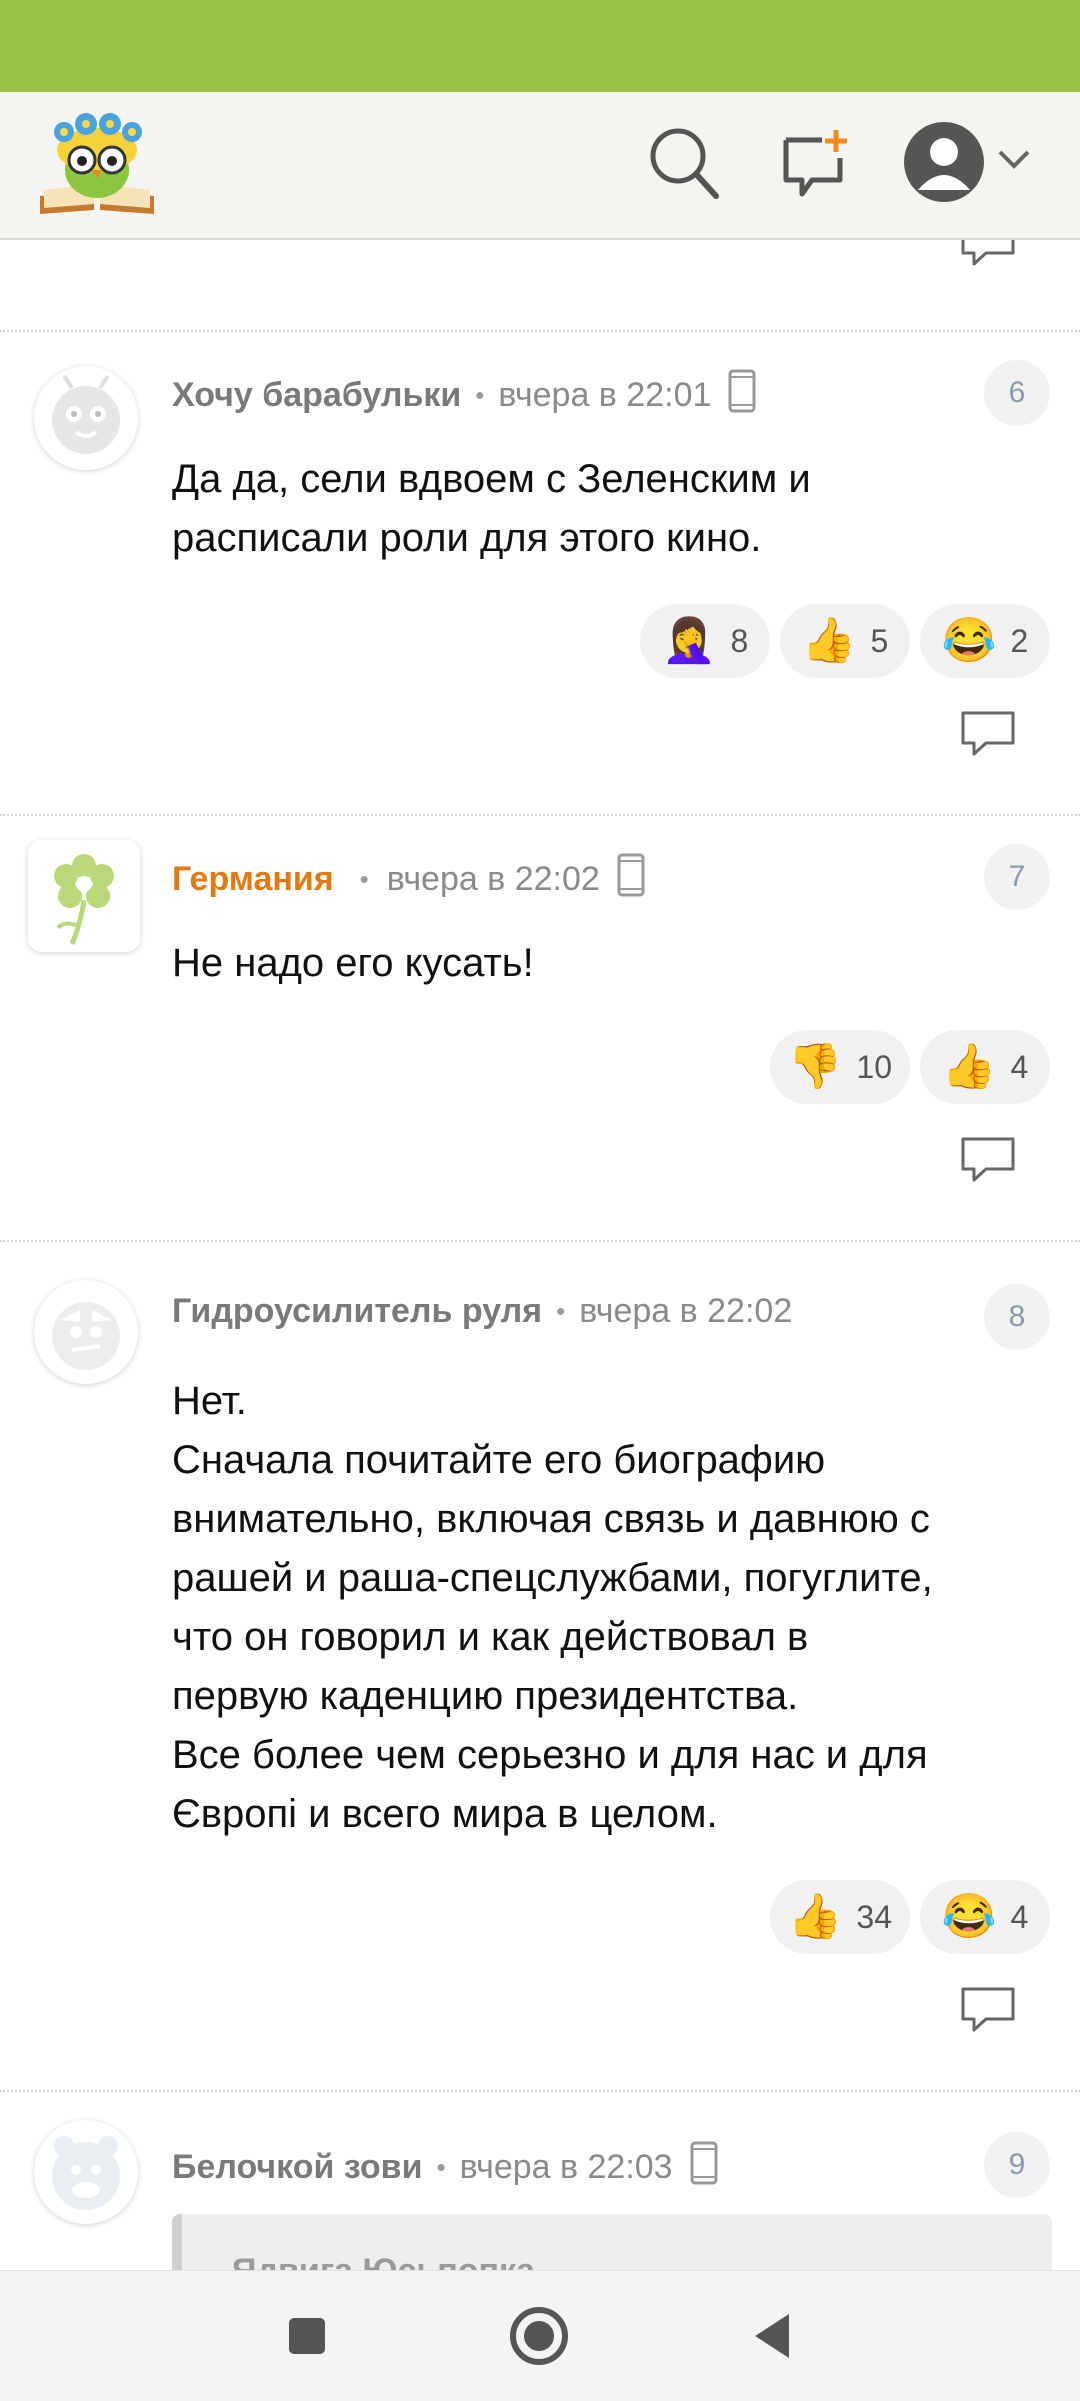  What do you see at coordinates (97, 165) in the screenshot?
I see `owl-book-logo-icon` at bounding box center [97, 165].